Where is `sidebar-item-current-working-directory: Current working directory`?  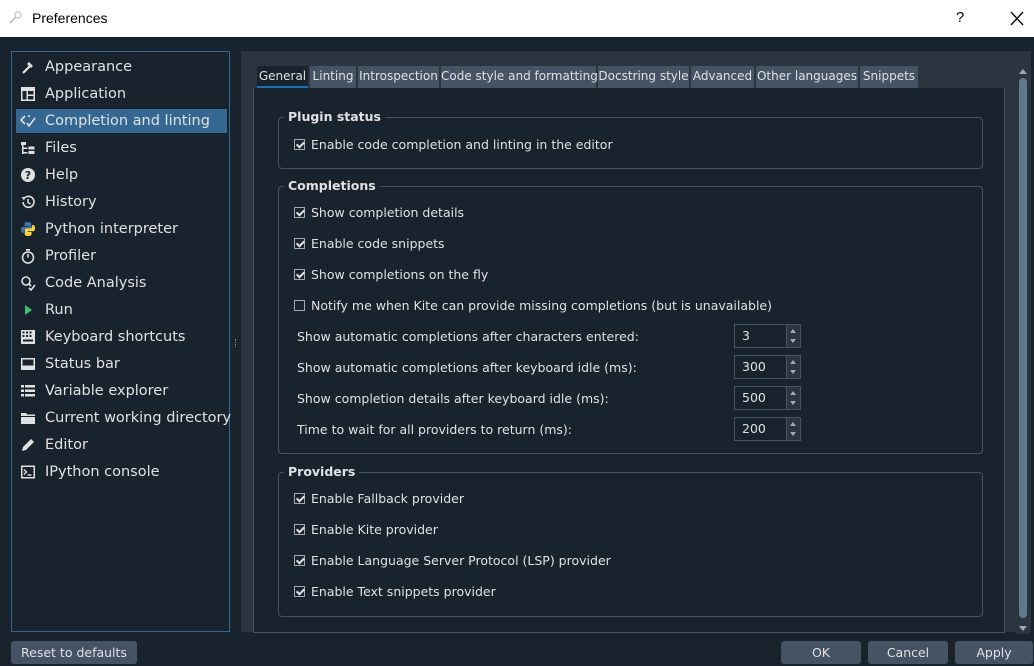 sidebar-item-current-working-directory: Current working directory is located at coordinates (123, 418).